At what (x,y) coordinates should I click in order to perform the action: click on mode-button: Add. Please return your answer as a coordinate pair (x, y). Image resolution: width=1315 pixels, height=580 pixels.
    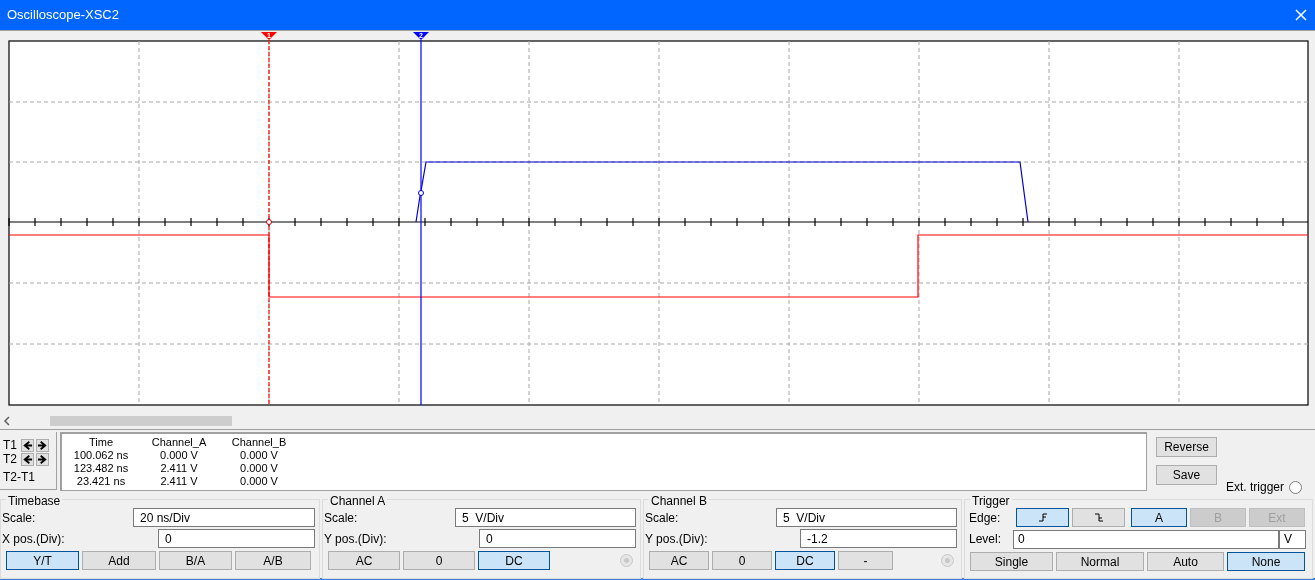
    Looking at the image, I should click on (119, 560).